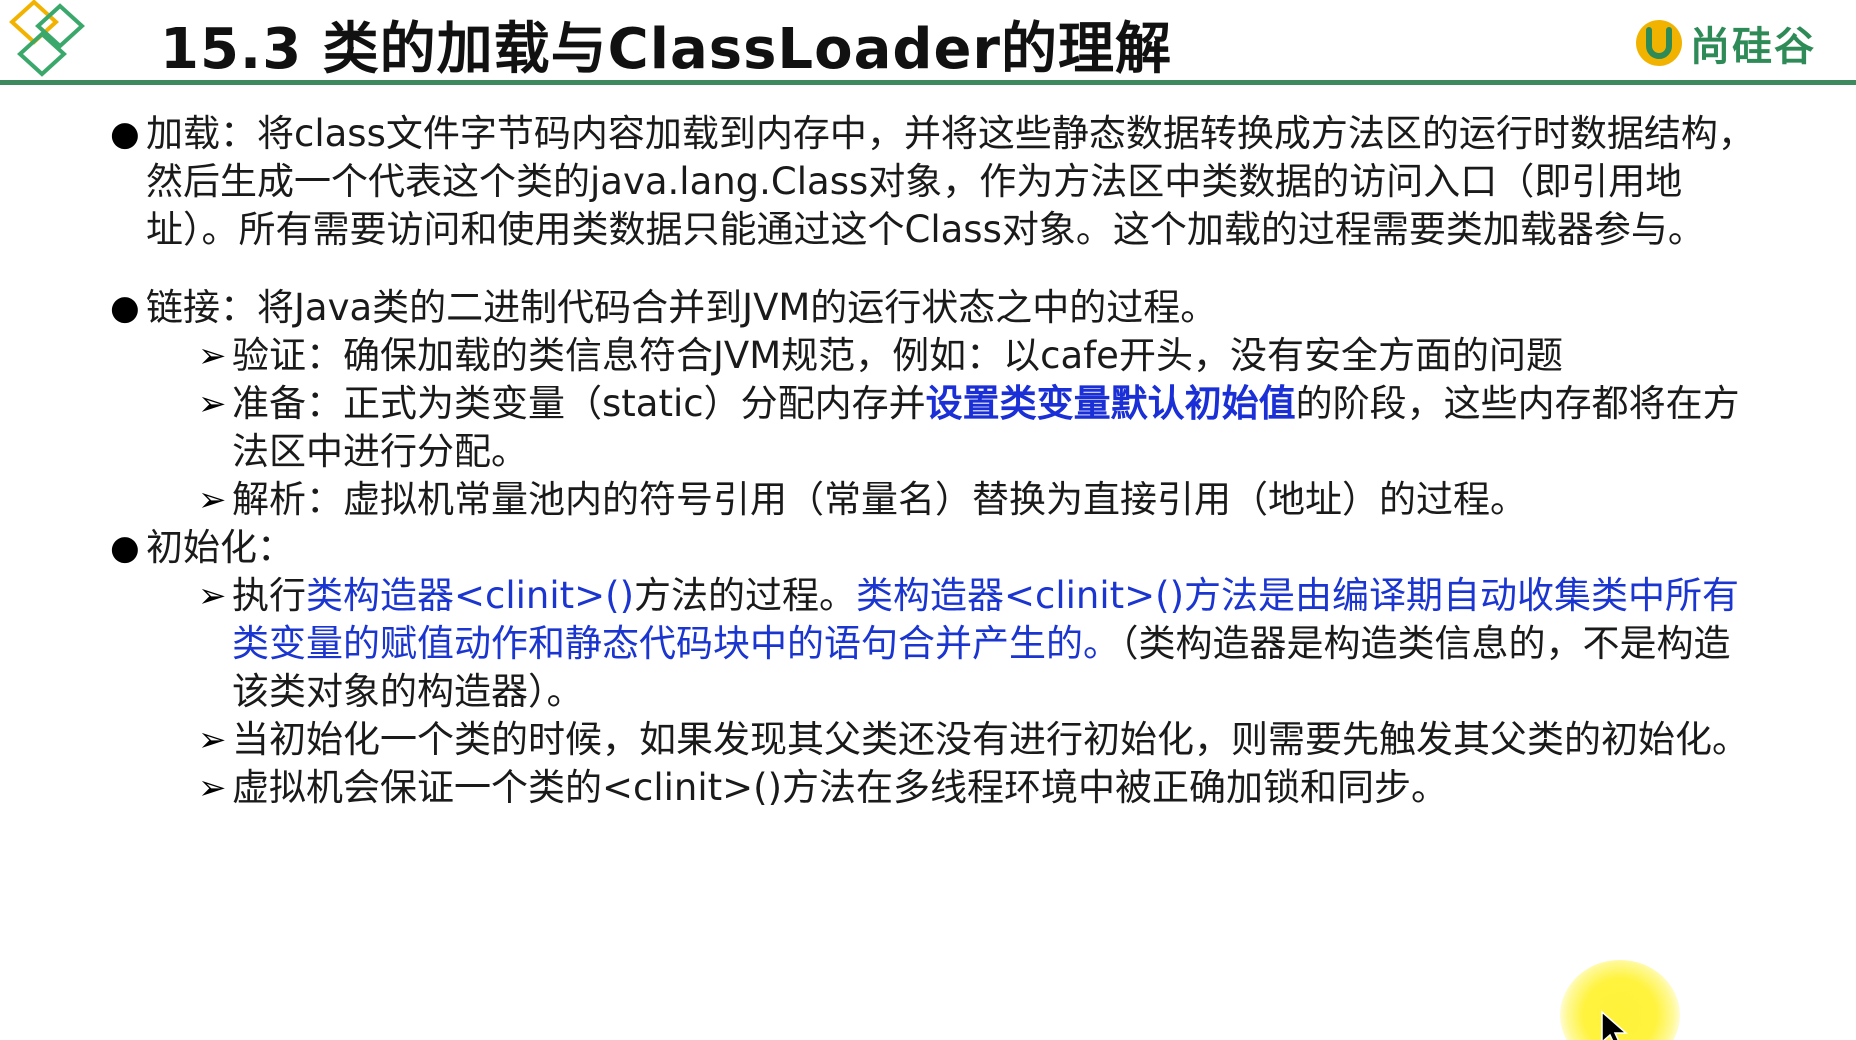 The image size is (1856, 1040). Describe the element at coordinates (470, 595) in the screenshot. I see `sub-text-highlight: 类构造器<clinit>()` at that location.